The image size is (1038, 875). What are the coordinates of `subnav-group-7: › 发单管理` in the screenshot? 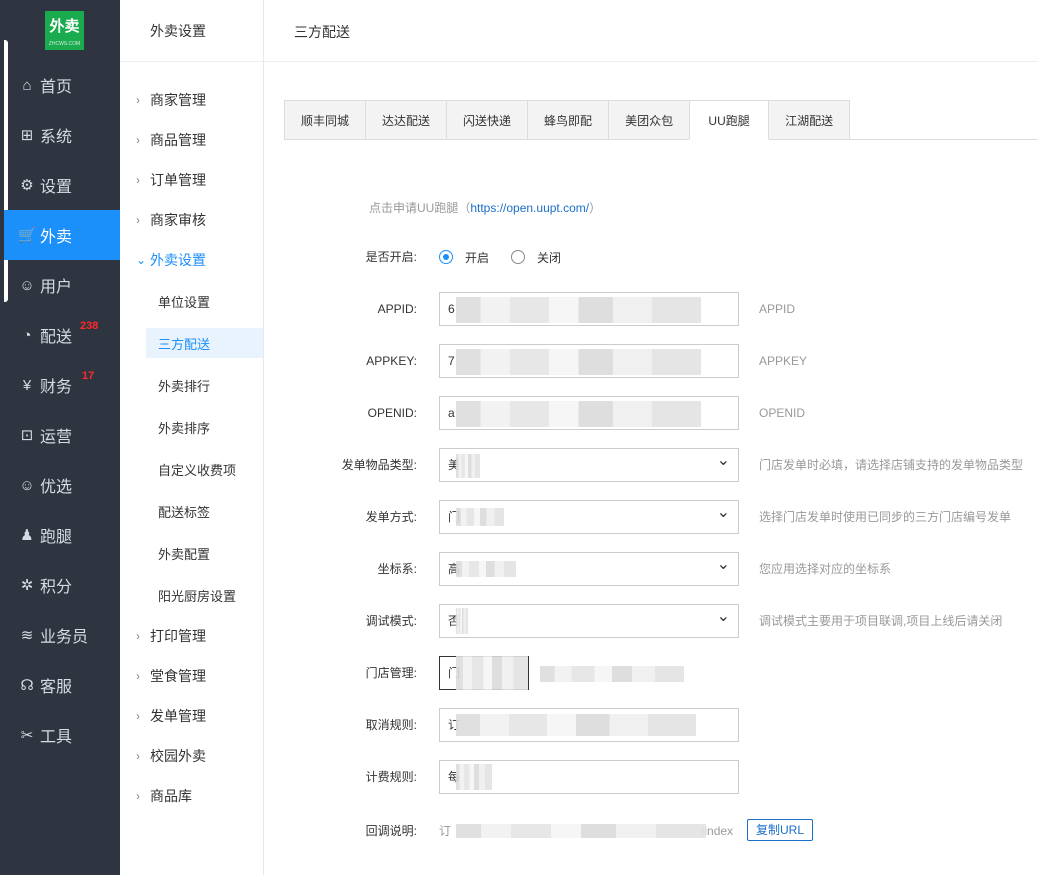 It's located at (191, 716).